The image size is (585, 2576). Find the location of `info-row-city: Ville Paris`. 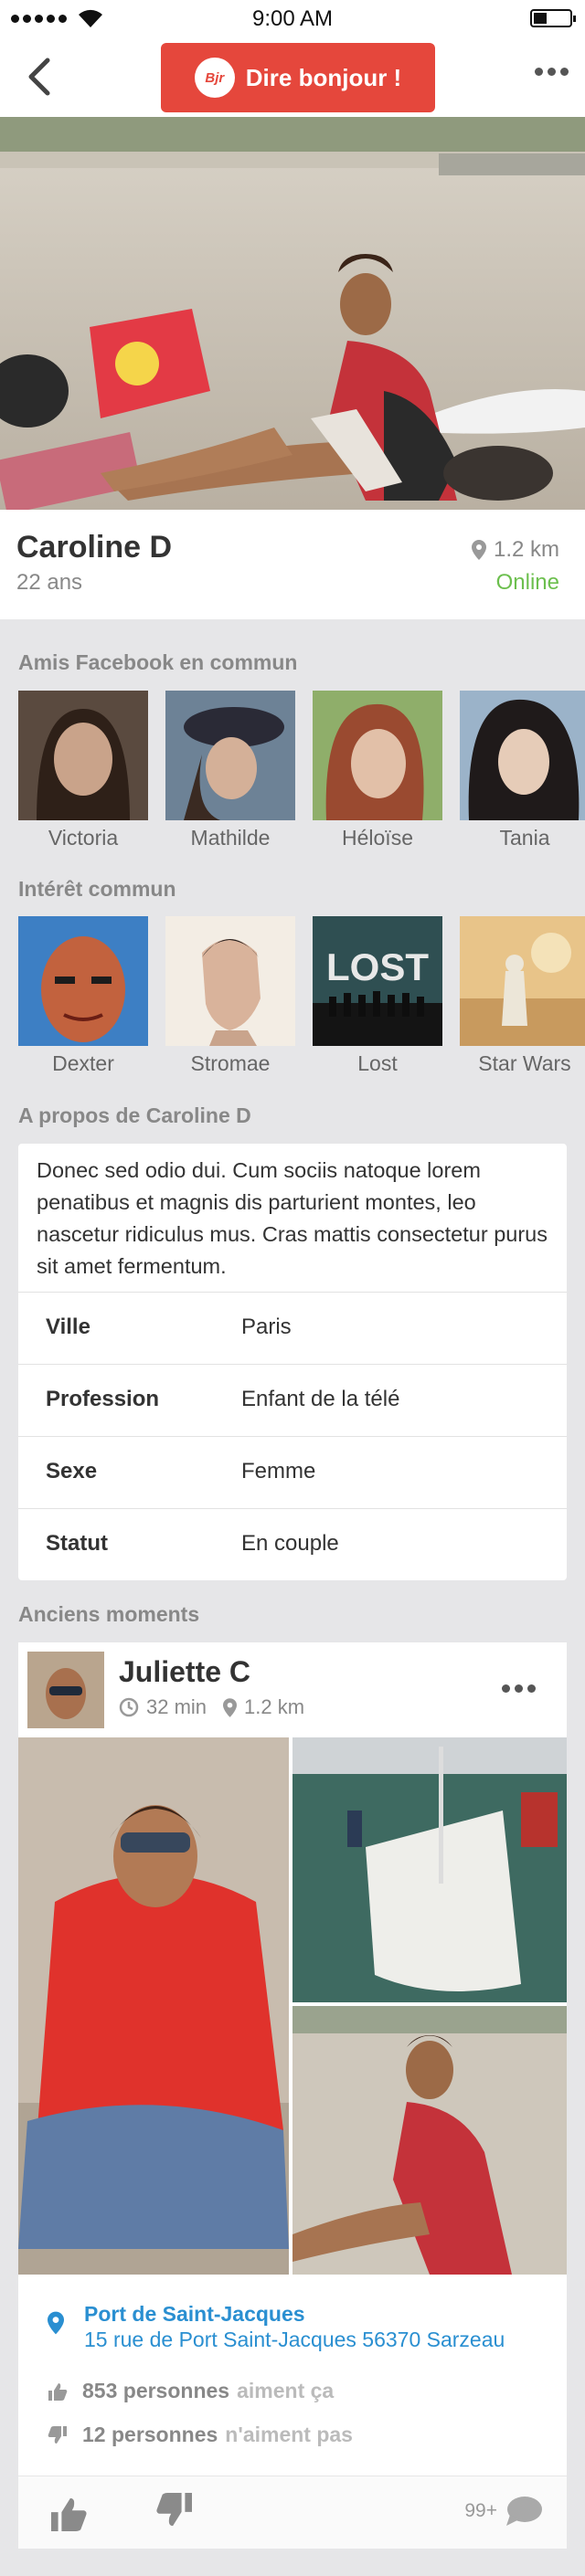

info-row-city: Ville Paris is located at coordinates (293, 1327).